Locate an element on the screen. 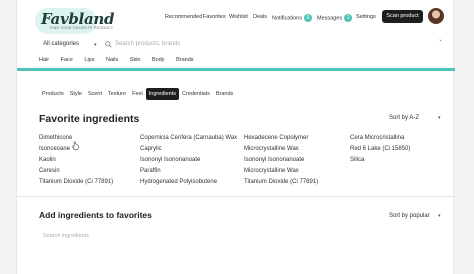 The image size is (474, 274). ingredient-item: Caprylic is located at coordinates (188, 149).